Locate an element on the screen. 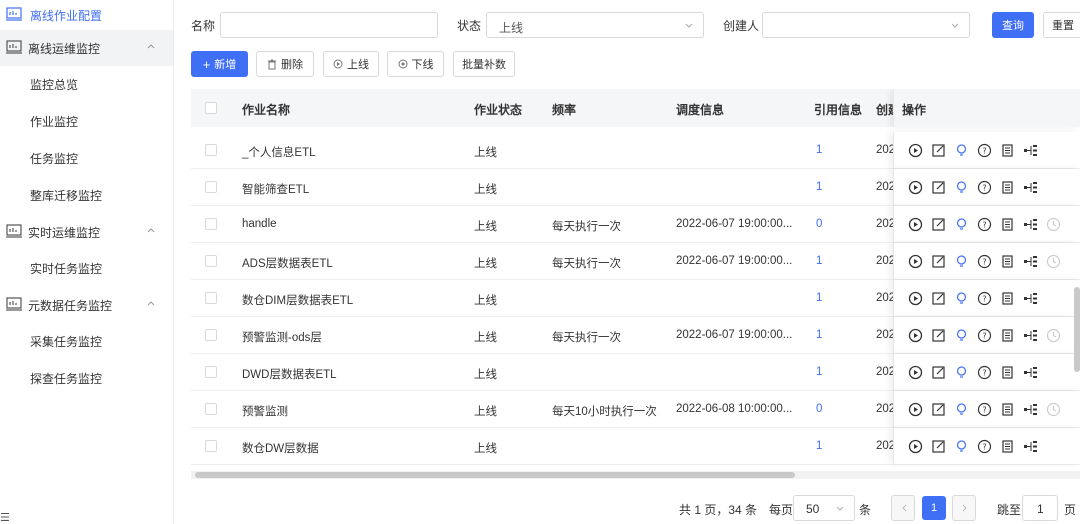 Image resolution: width=1080 pixels, height=524 pixels. job-reference-count: 0 is located at coordinates (819, 224).